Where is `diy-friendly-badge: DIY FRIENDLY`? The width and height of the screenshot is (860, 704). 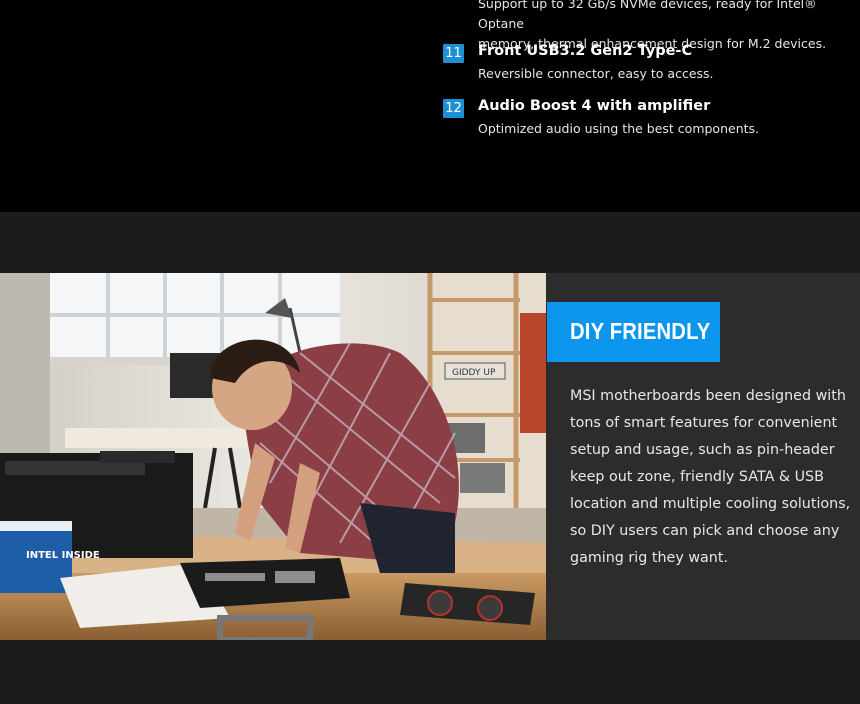 diy-friendly-badge: DIY FRIENDLY is located at coordinates (633, 332).